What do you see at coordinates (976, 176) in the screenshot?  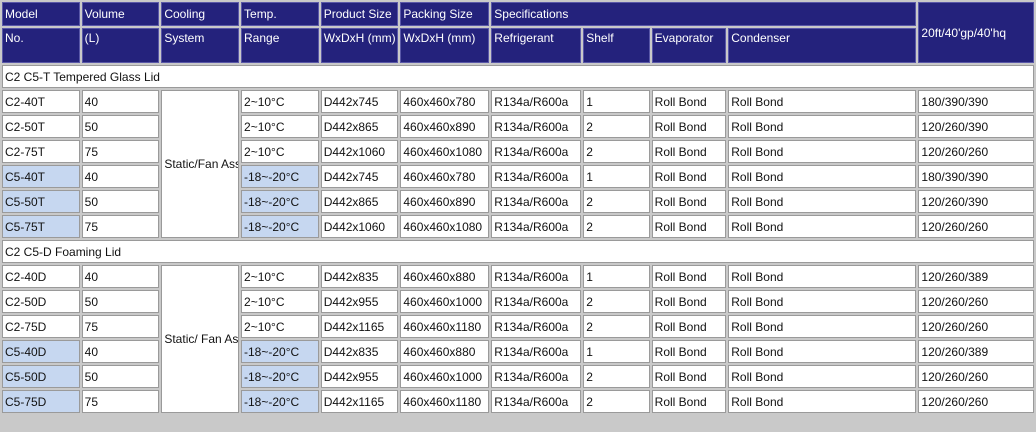 I see `container-load-cell: 180/390/390` at bounding box center [976, 176].